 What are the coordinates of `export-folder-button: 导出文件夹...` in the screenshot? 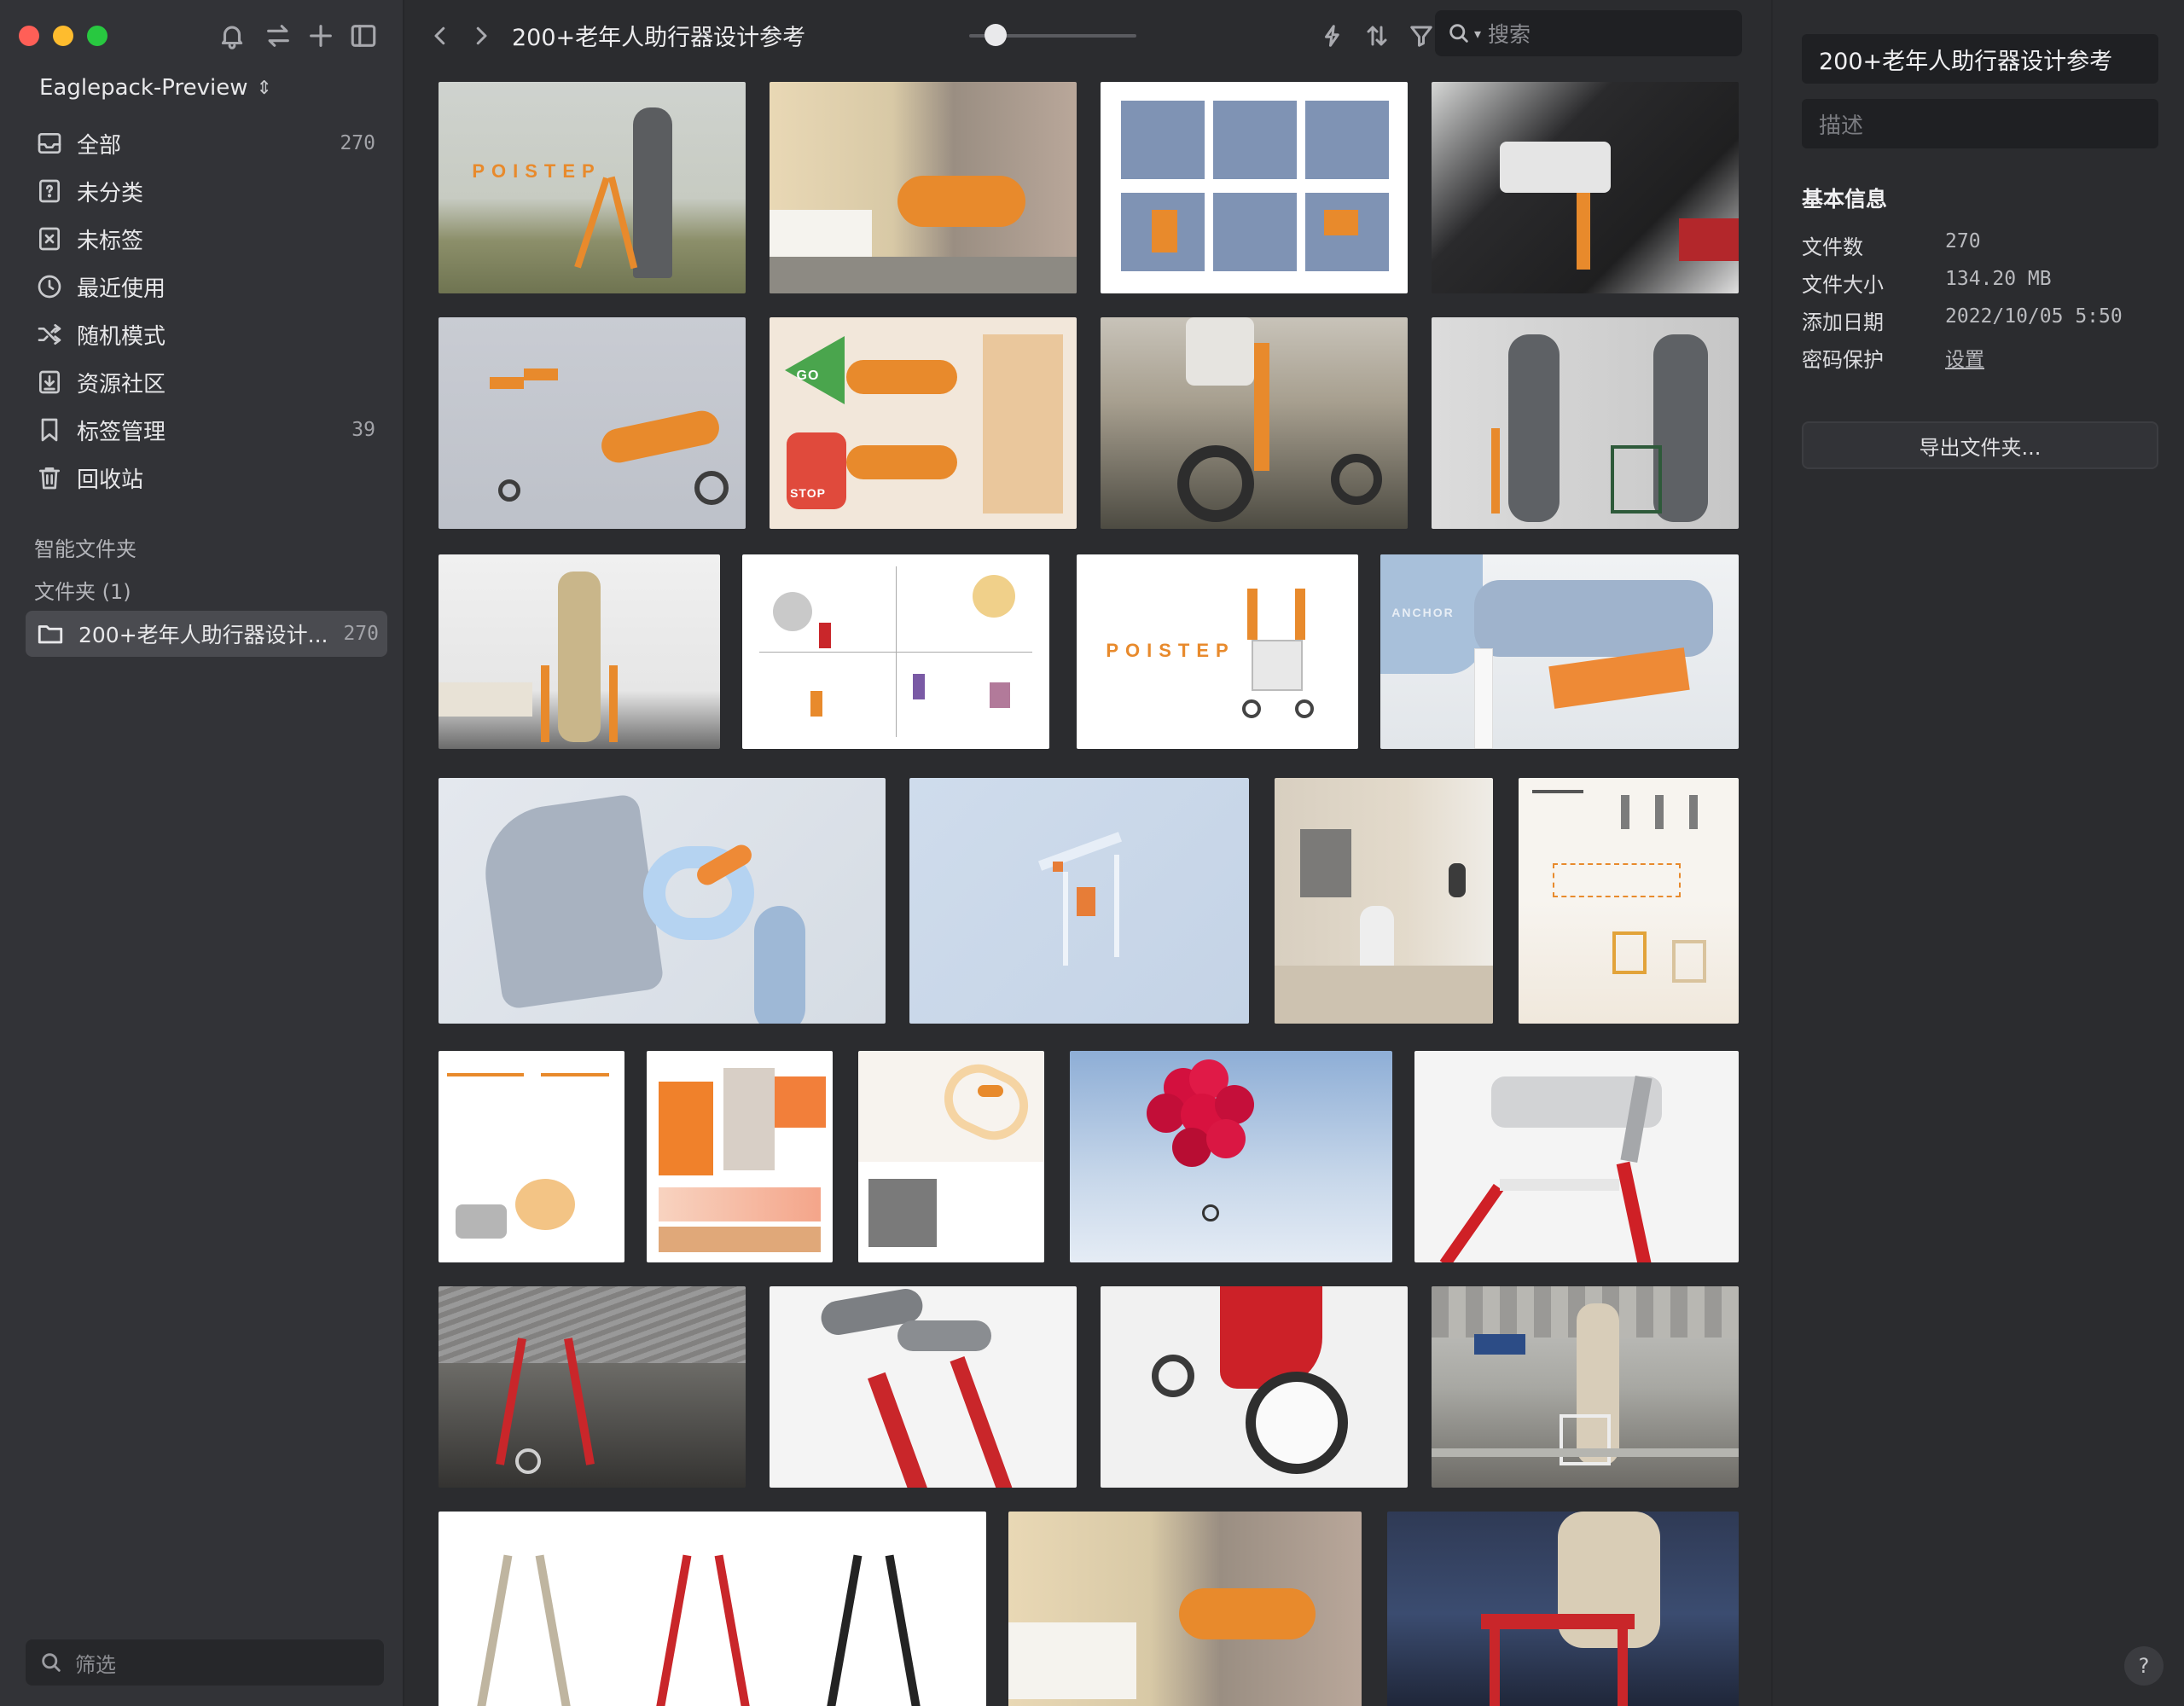 It's located at (1980, 445).